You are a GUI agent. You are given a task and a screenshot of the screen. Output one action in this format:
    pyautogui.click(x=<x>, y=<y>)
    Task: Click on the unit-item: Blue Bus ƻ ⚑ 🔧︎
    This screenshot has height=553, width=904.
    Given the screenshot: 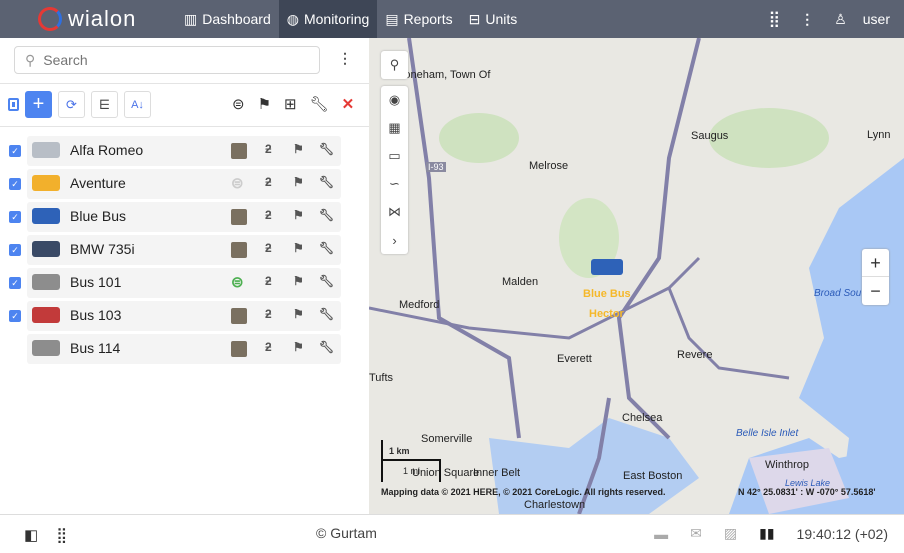 What is the action you would take?
    pyautogui.click(x=184, y=217)
    